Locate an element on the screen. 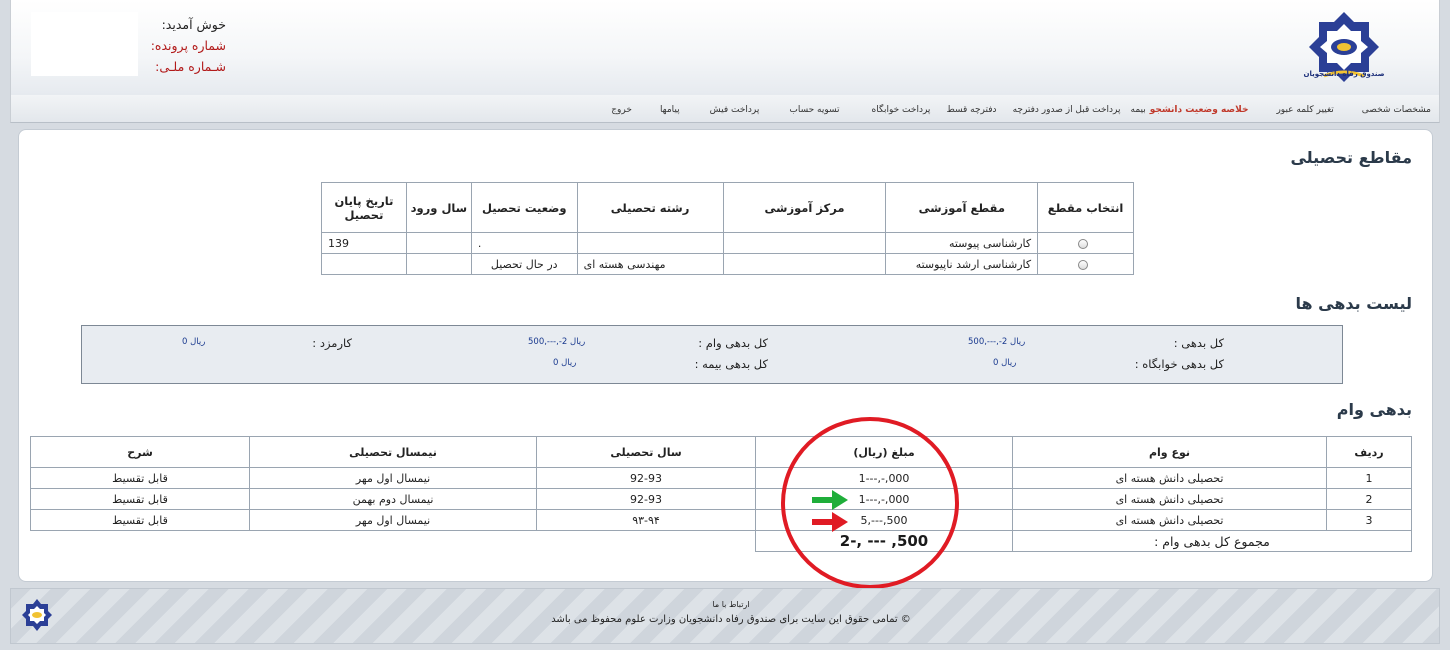 Image resolution: width=1450 pixels, height=650 pixels. nav-item-7: پرداخت خوابگاه is located at coordinates (901, 110).